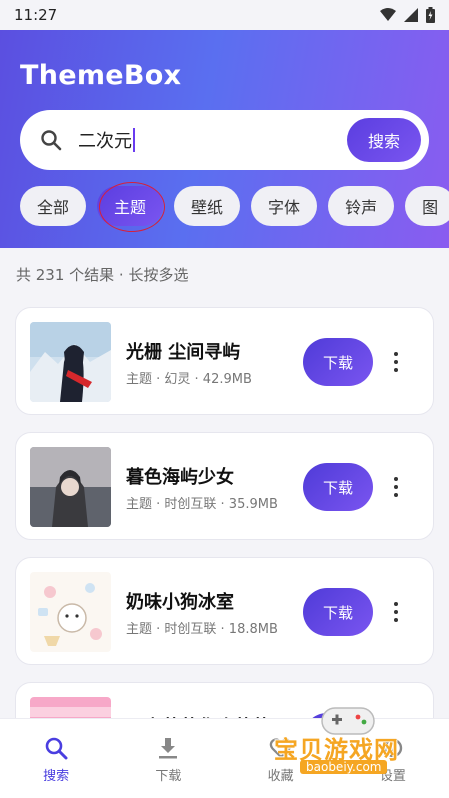 The image size is (449, 798). Describe the element at coordinates (102, 275) in the screenshot. I see `result-summary: 共 231 个结果 · 长按多选` at that location.